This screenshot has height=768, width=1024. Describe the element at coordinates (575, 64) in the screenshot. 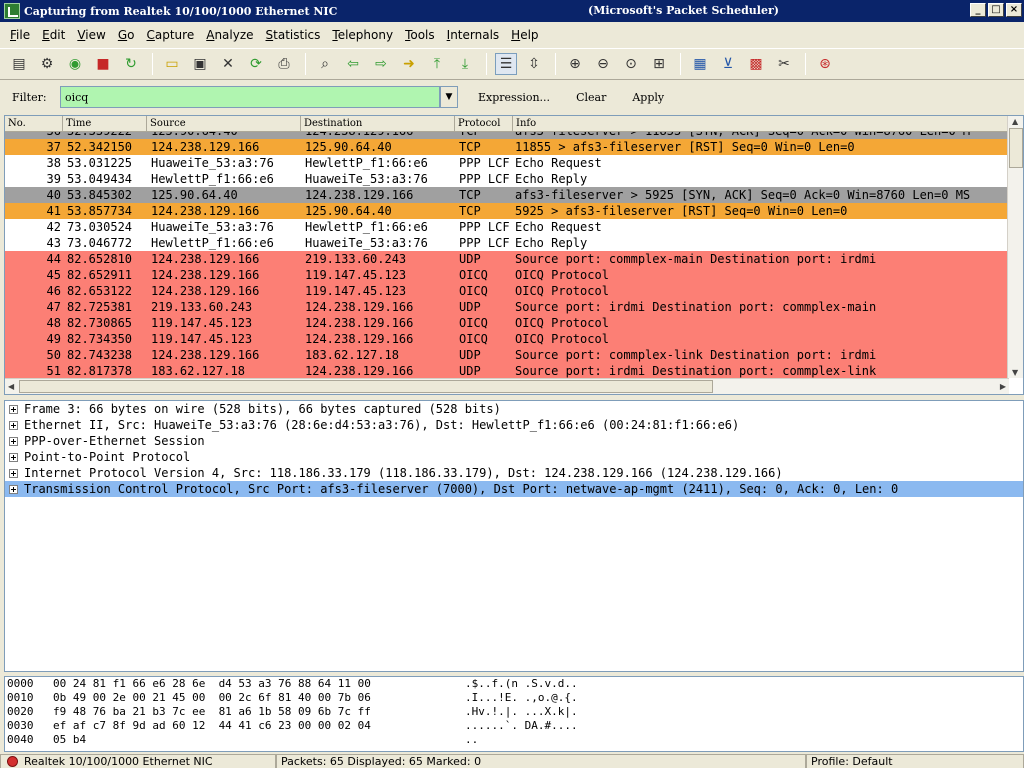

I see `zoom-in-icon: ⊕` at that location.